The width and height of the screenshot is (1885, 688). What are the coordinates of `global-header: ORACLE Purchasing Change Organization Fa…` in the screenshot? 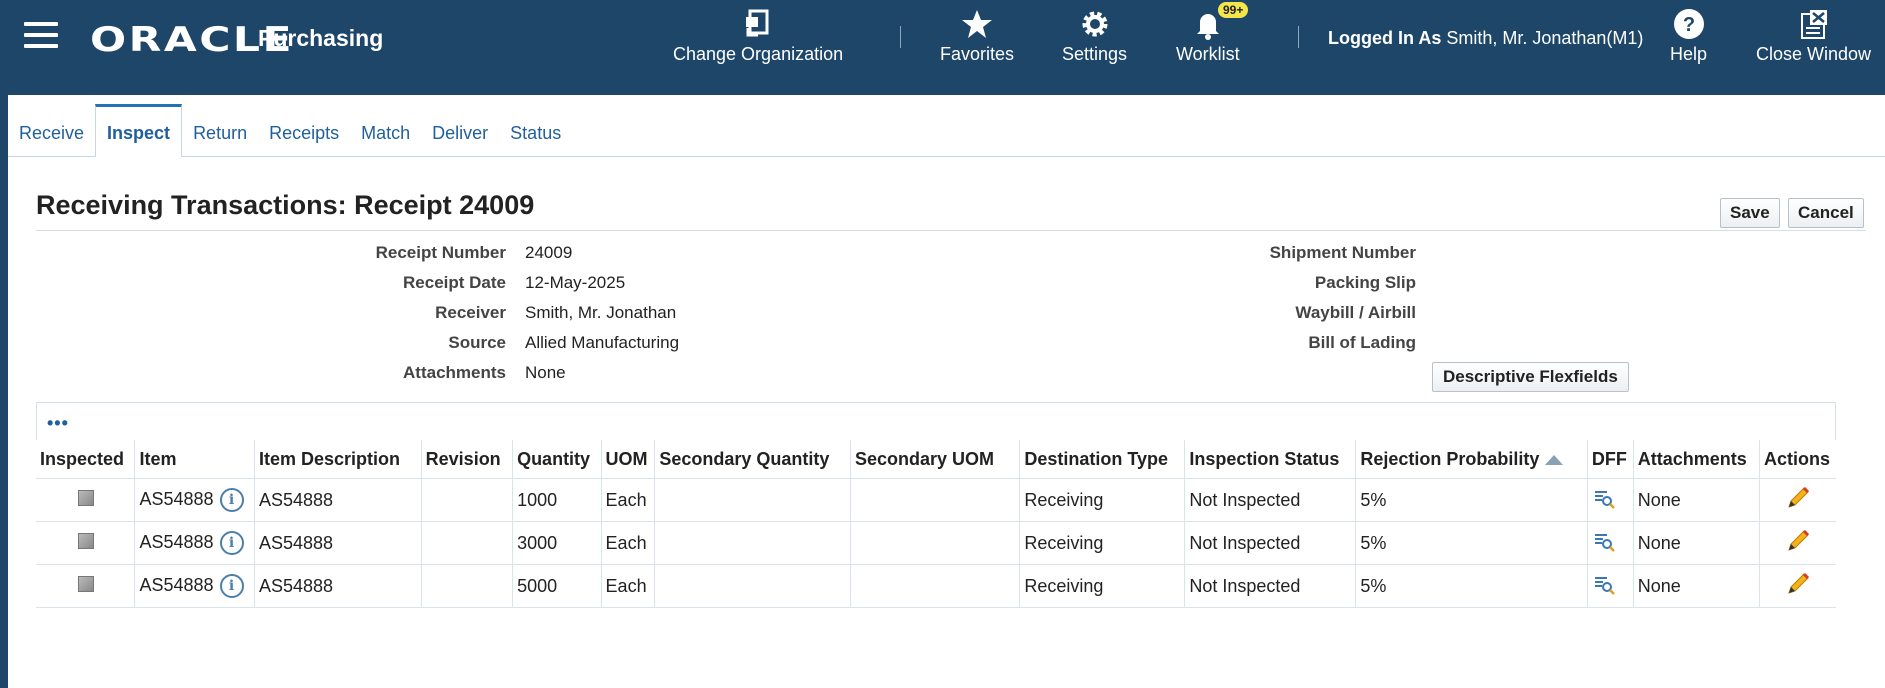 It's located at (942, 47).